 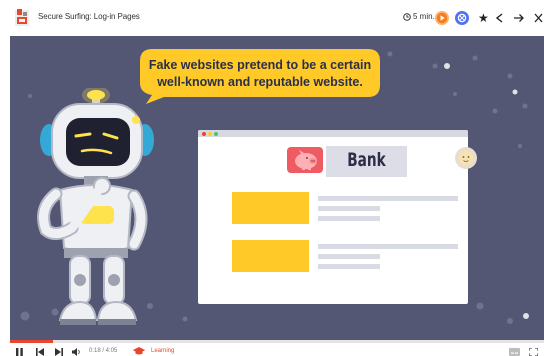 What do you see at coordinates (514, 352) in the screenshot?
I see `subtitles-icon` at bounding box center [514, 352].